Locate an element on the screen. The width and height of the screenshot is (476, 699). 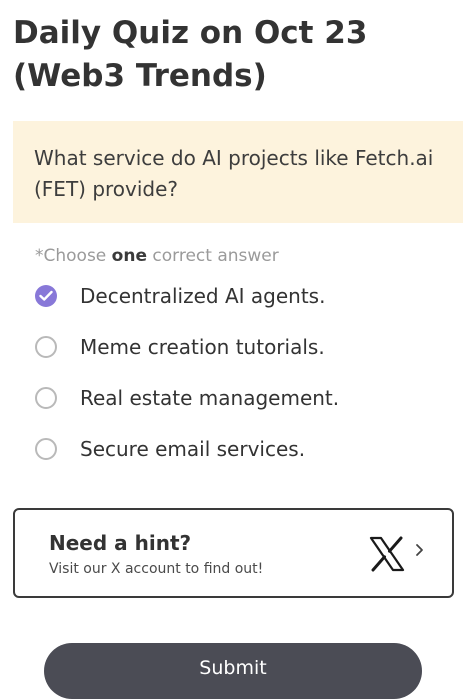
answer-instruction: *Choose one correct answer is located at coordinates (157, 256).